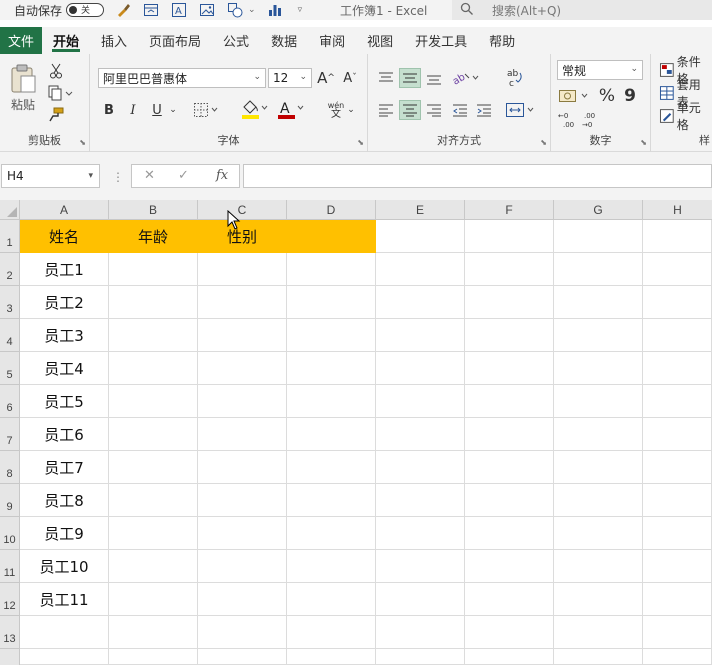 This screenshot has width=712, height=665. I want to click on row-header: 4, so click(10, 335).